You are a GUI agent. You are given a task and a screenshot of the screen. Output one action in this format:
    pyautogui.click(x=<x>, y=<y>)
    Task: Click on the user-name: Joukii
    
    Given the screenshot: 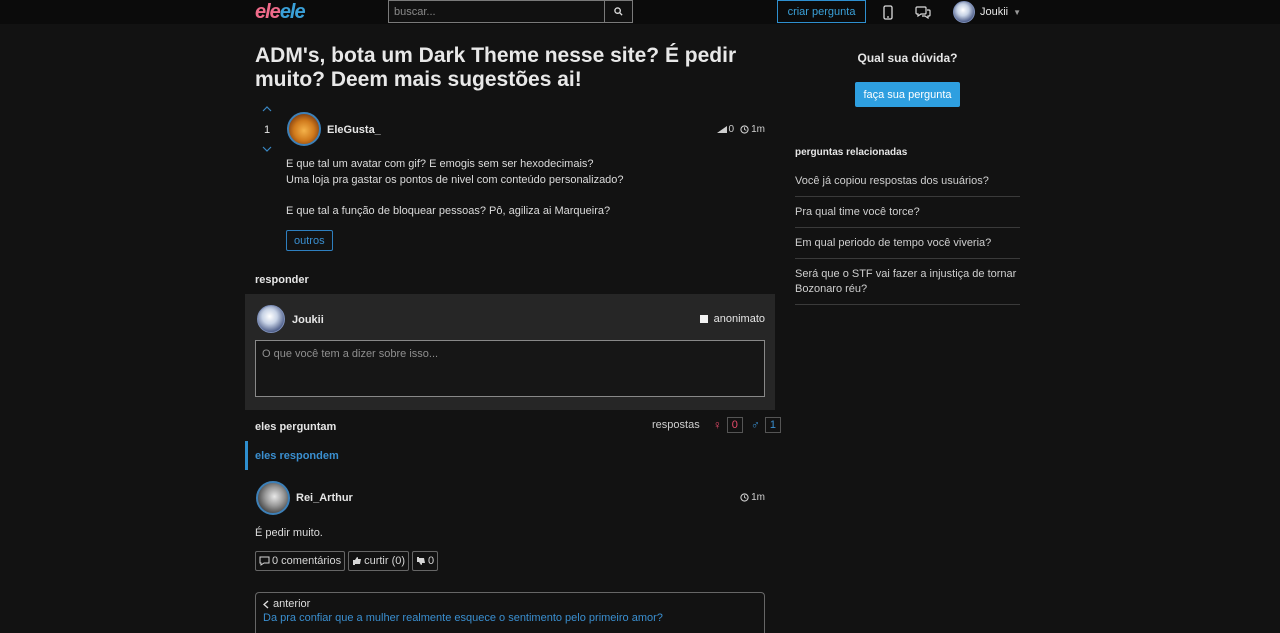 What is the action you would take?
    pyautogui.click(x=994, y=12)
    